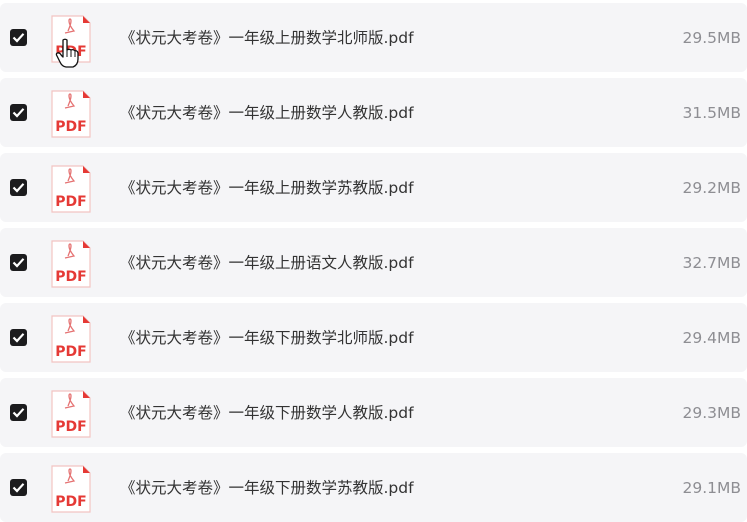 Image resolution: width=747 pixels, height=522 pixels. Describe the element at coordinates (711, 38) in the screenshot. I see `file-size: 29.5MB` at that location.